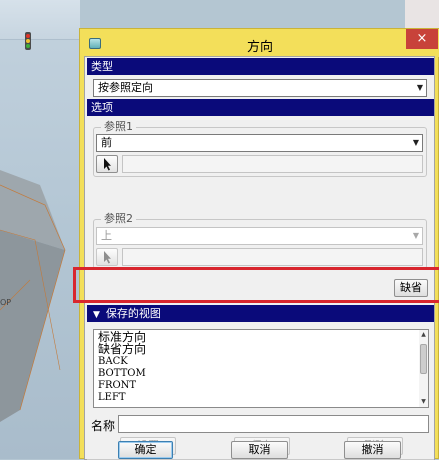 The image size is (439, 460). I want to click on options-section-header: 选项, so click(260, 107).